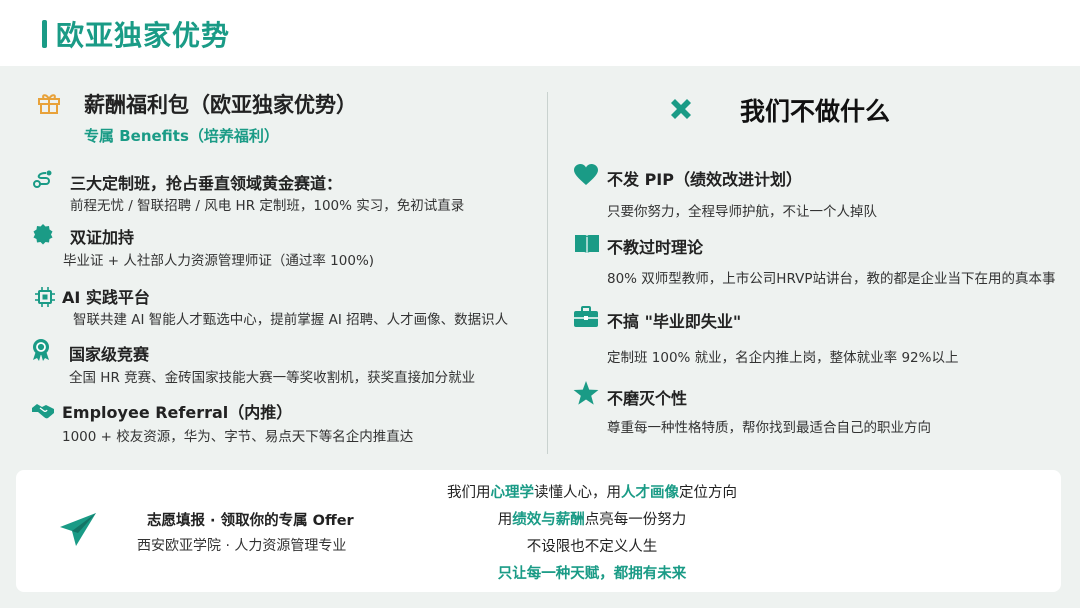  What do you see at coordinates (586, 393) in the screenshot?
I see `star-icon` at bounding box center [586, 393].